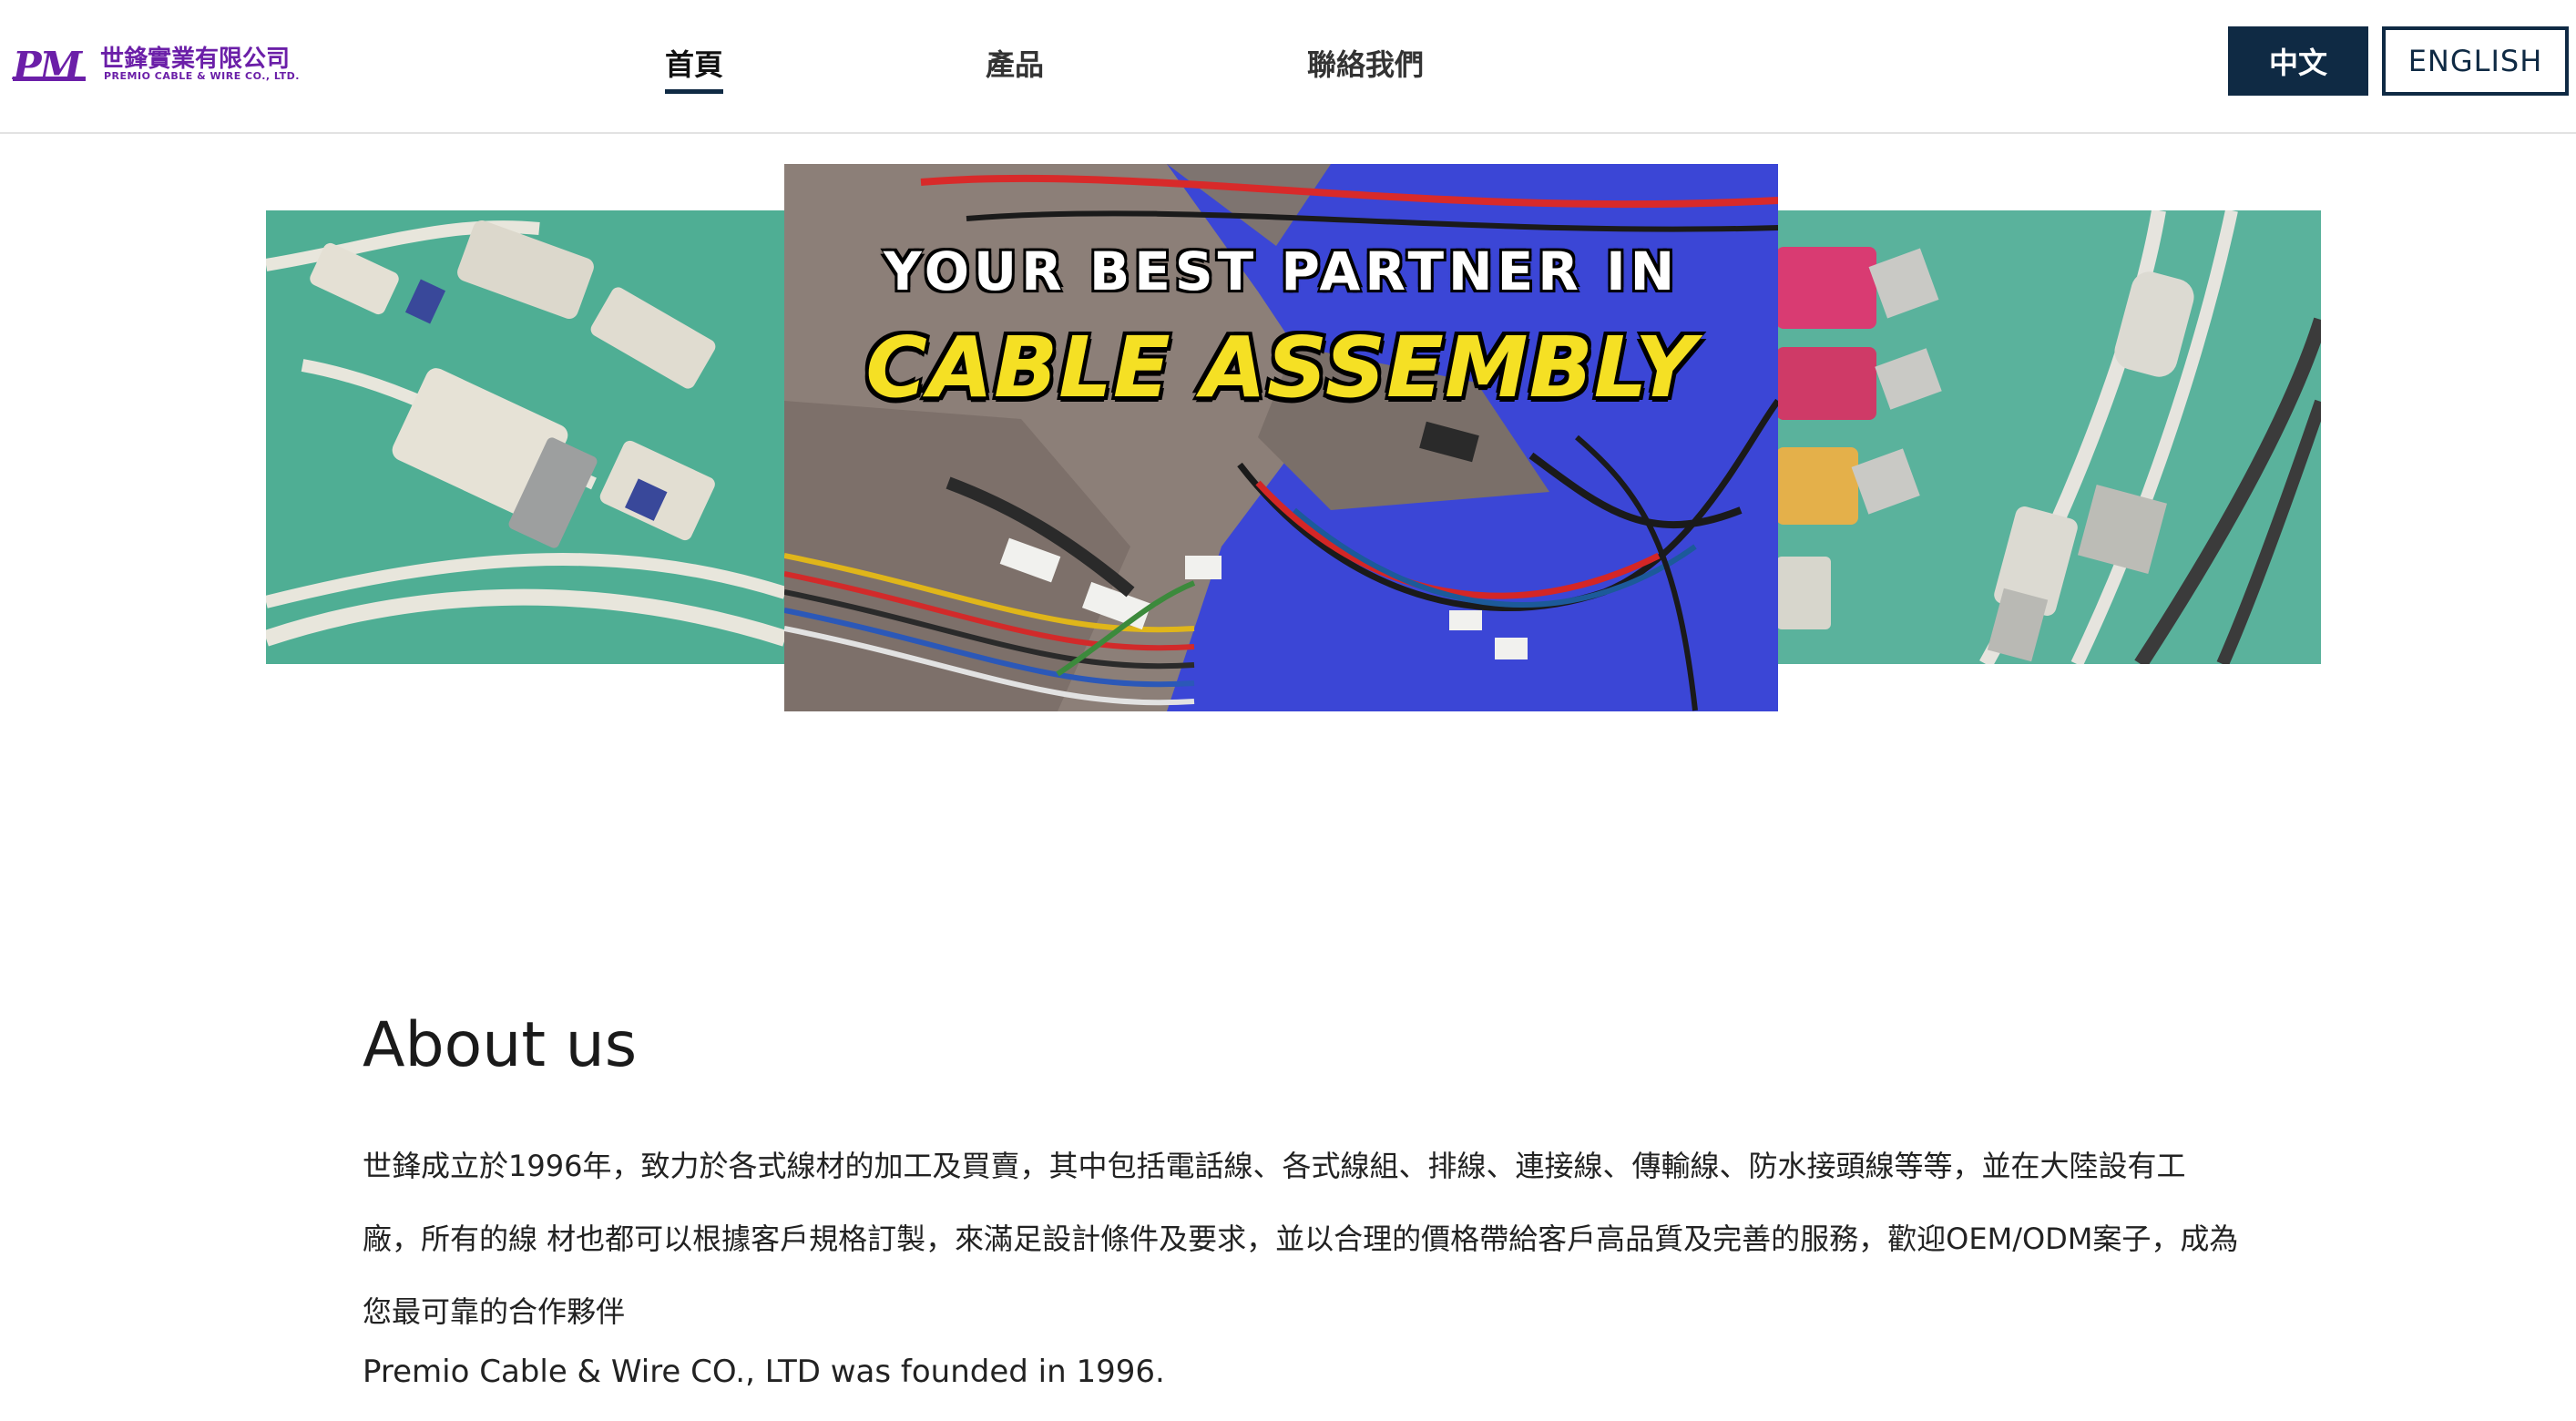  I want to click on nav-active-indicator, so click(694, 91).